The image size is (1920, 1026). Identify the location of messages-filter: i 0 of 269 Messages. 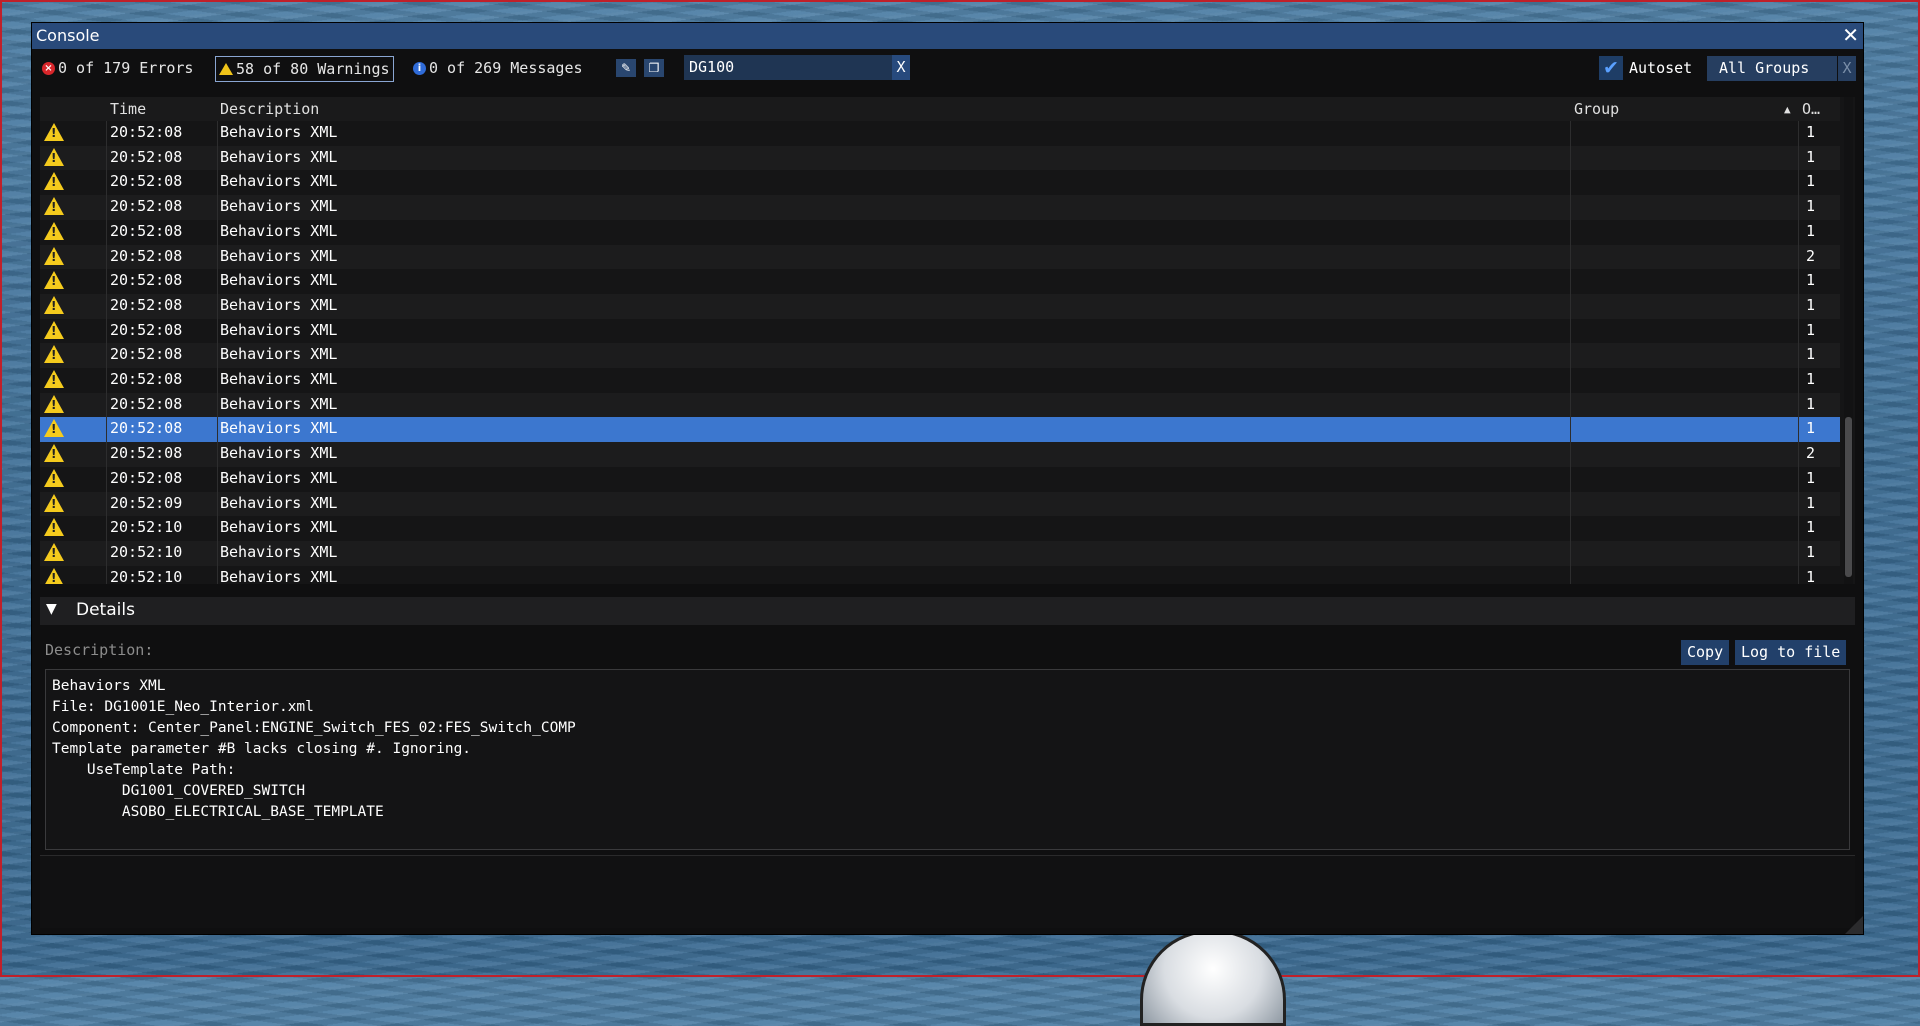
(498, 68).